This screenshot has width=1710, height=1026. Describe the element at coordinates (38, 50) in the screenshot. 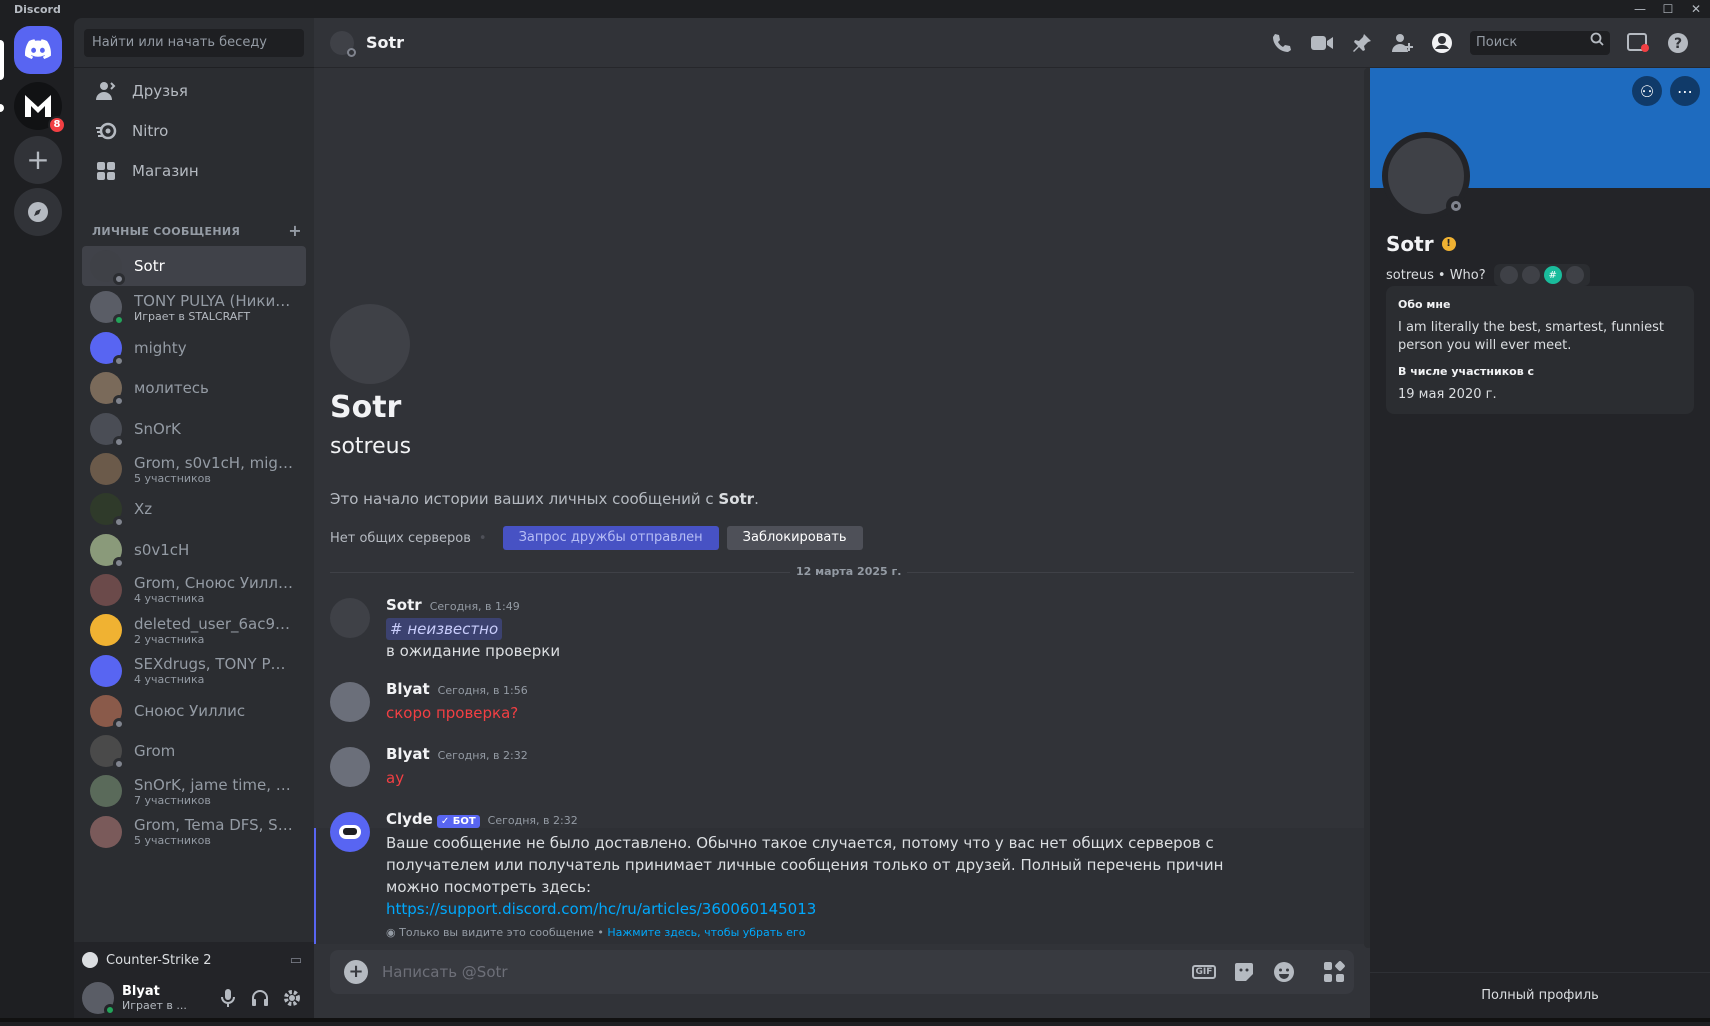

I see `home-button` at that location.